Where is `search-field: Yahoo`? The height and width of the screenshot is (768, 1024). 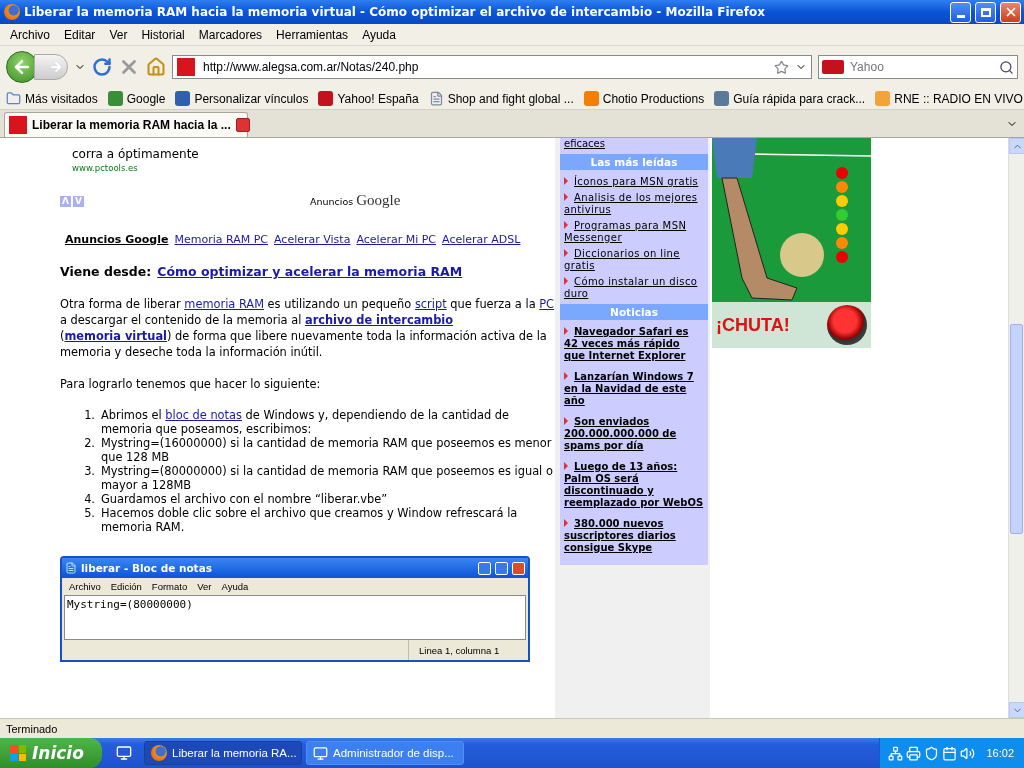 search-field: Yahoo is located at coordinates (918, 67).